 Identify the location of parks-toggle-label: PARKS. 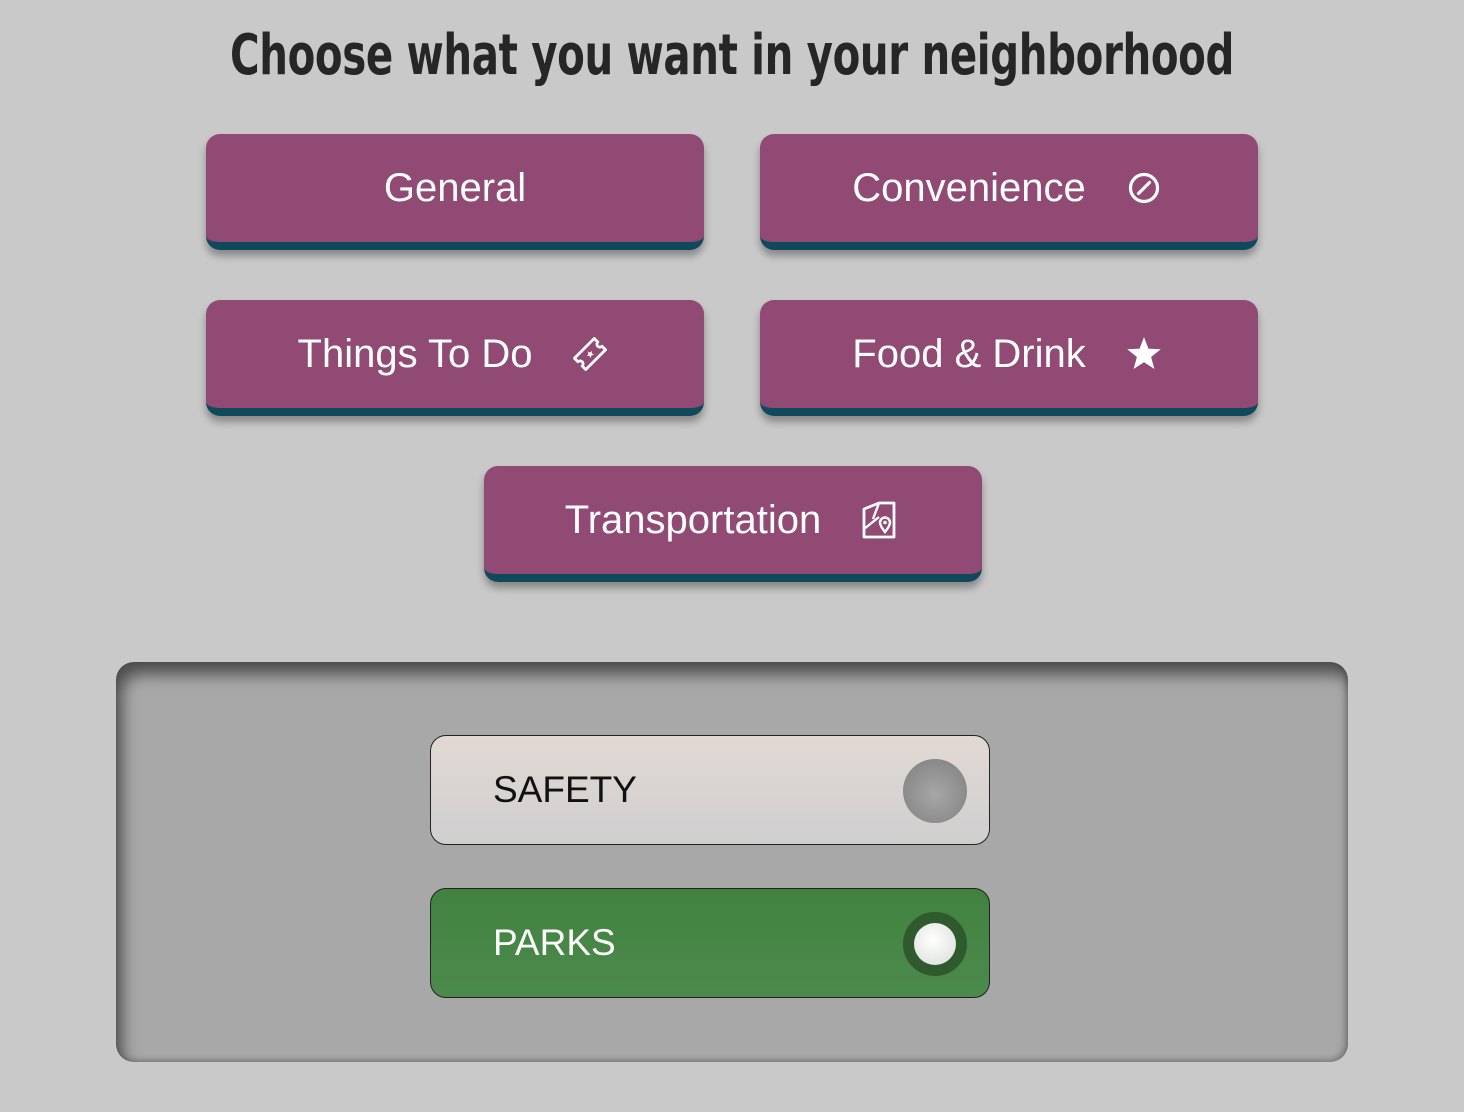
(554, 942).